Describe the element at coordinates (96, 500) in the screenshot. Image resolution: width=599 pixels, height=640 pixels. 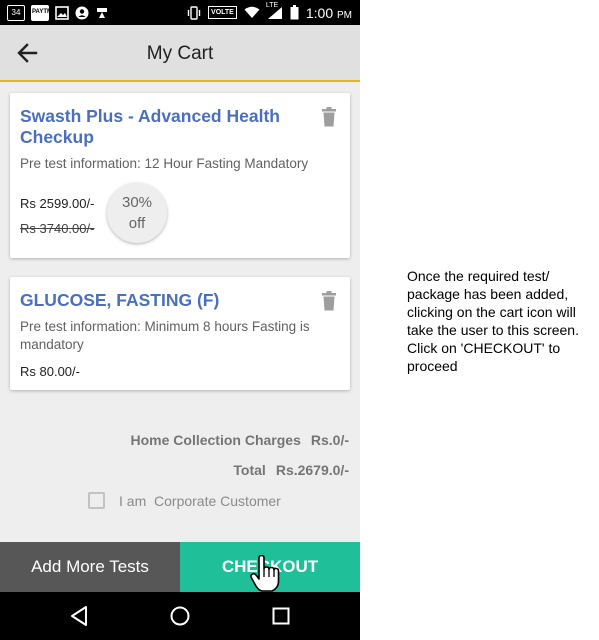
I see `corporate-checkbox` at that location.